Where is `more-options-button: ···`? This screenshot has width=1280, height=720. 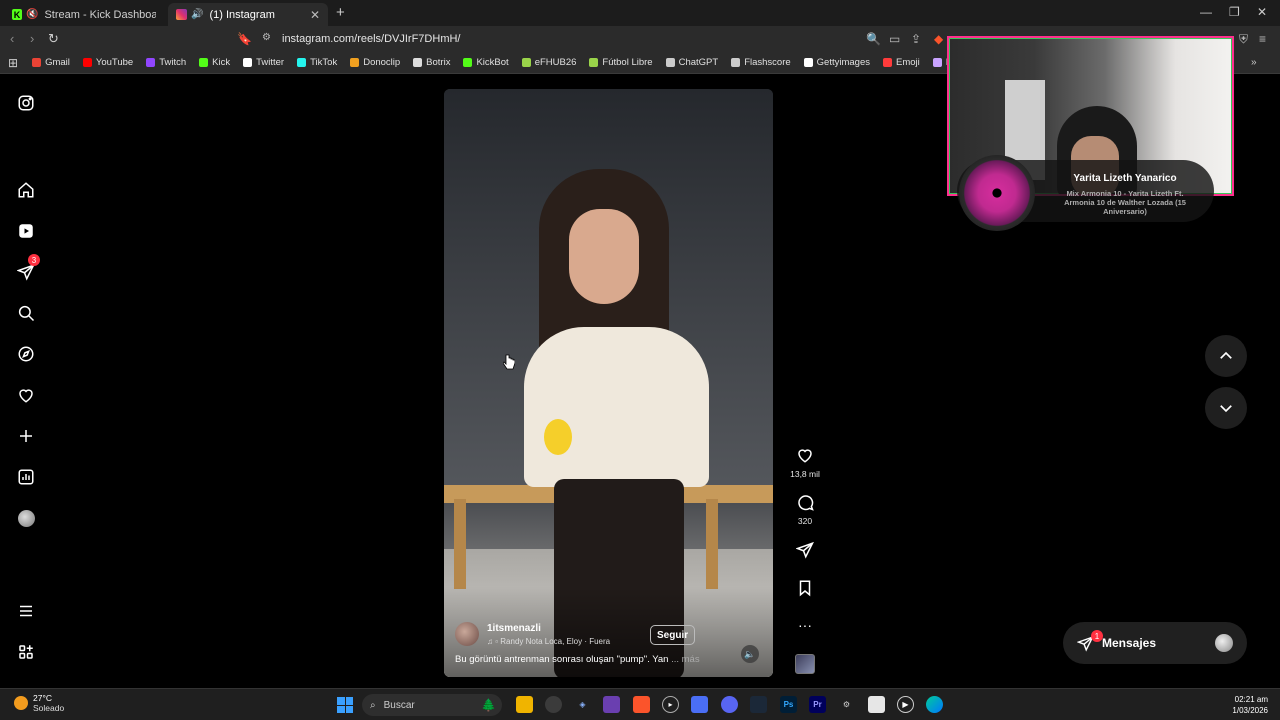
more-options-button: ··· is located at coordinates (805, 625).